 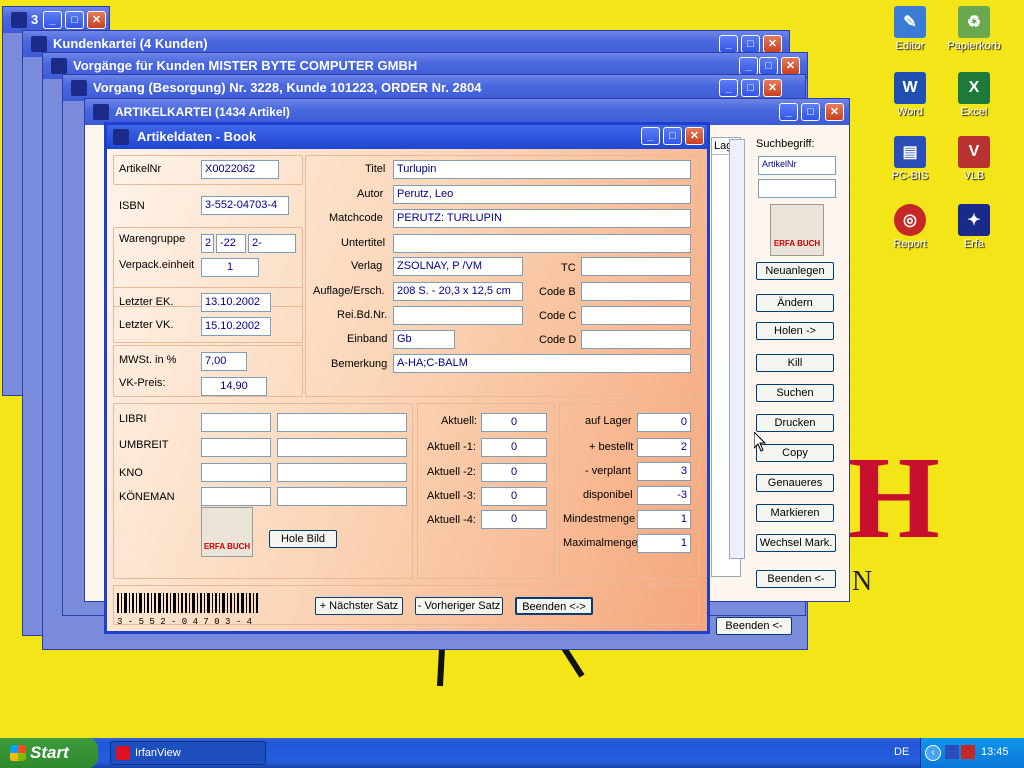 I want to click on mouse-cursor-icon, so click(x=760, y=442).